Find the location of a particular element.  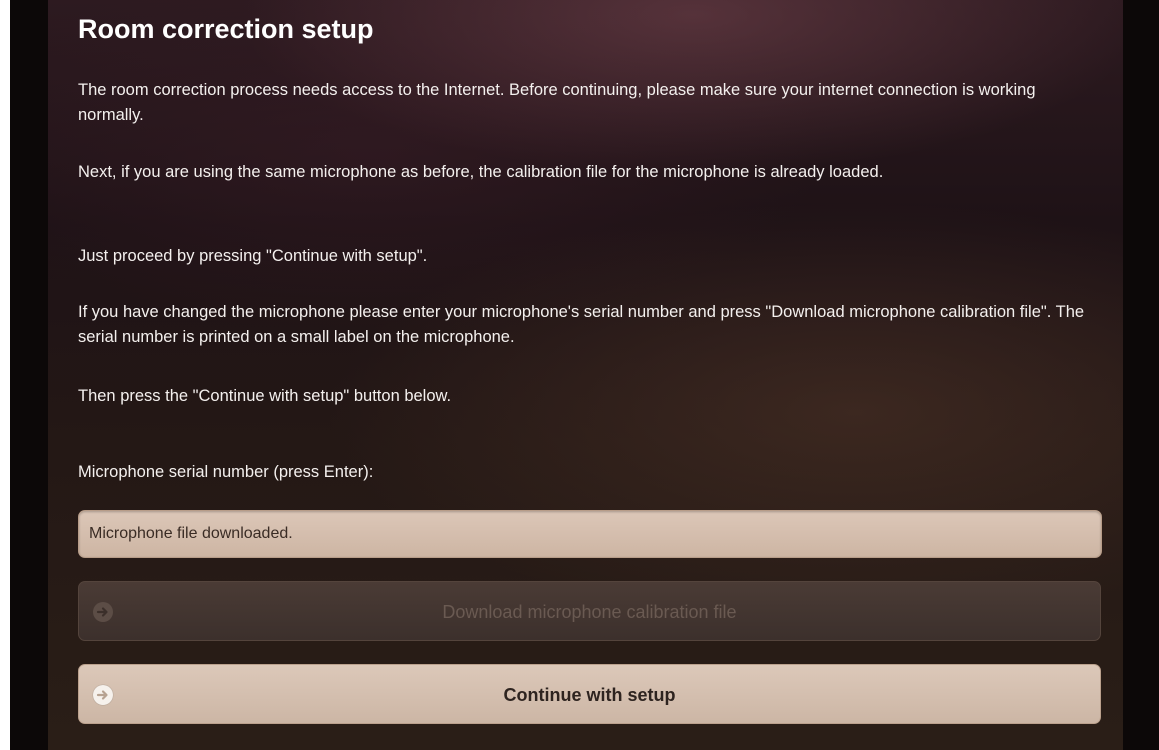

download-calibration-button-label: Download microphone calibration file is located at coordinates (589, 612).